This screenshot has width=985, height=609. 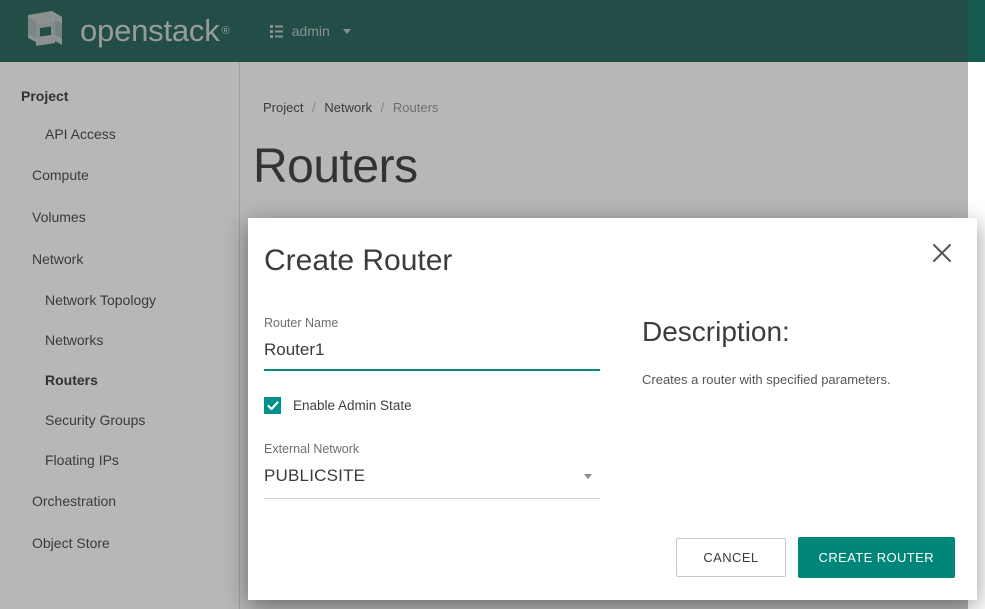 What do you see at coordinates (942, 253) in the screenshot?
I see `close-x-icon` at bounding box center [942, 253].